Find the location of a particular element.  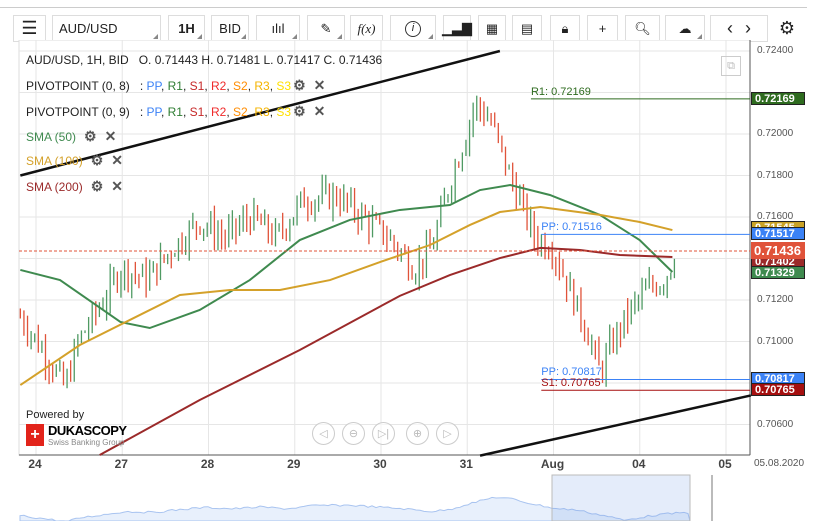

maximize-button: ⧉ is located at coordinates (731, 66).